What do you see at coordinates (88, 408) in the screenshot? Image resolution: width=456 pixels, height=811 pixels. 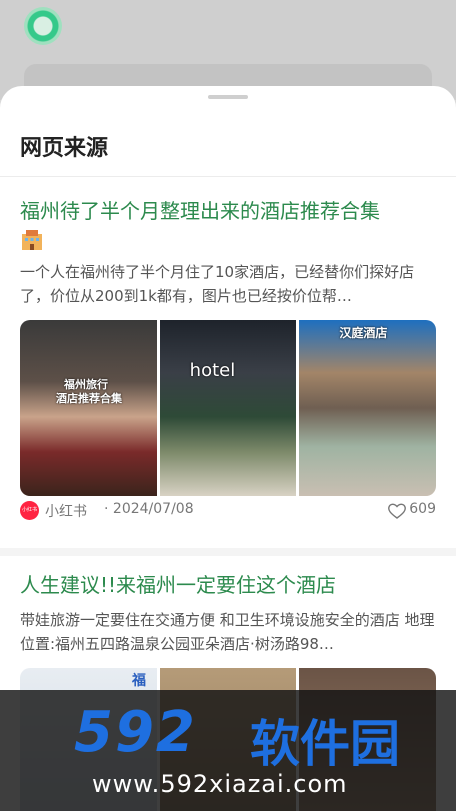 I see `photo-thumbnail: 福州旅行 酒店推荐合集` at bounding box center [88, 408].